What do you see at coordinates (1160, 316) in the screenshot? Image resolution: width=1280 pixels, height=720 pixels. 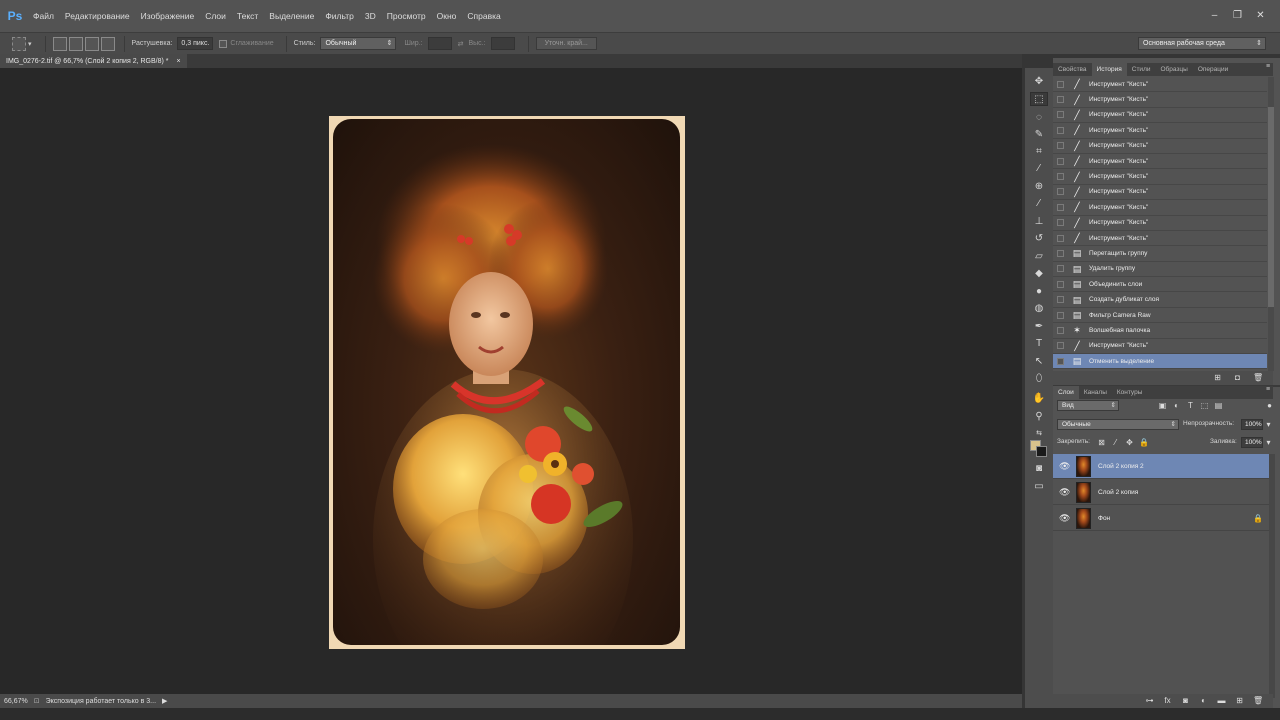 I see `history-item: ▤ Фильтр Camera Raw` at bounding box center [1160, 316].